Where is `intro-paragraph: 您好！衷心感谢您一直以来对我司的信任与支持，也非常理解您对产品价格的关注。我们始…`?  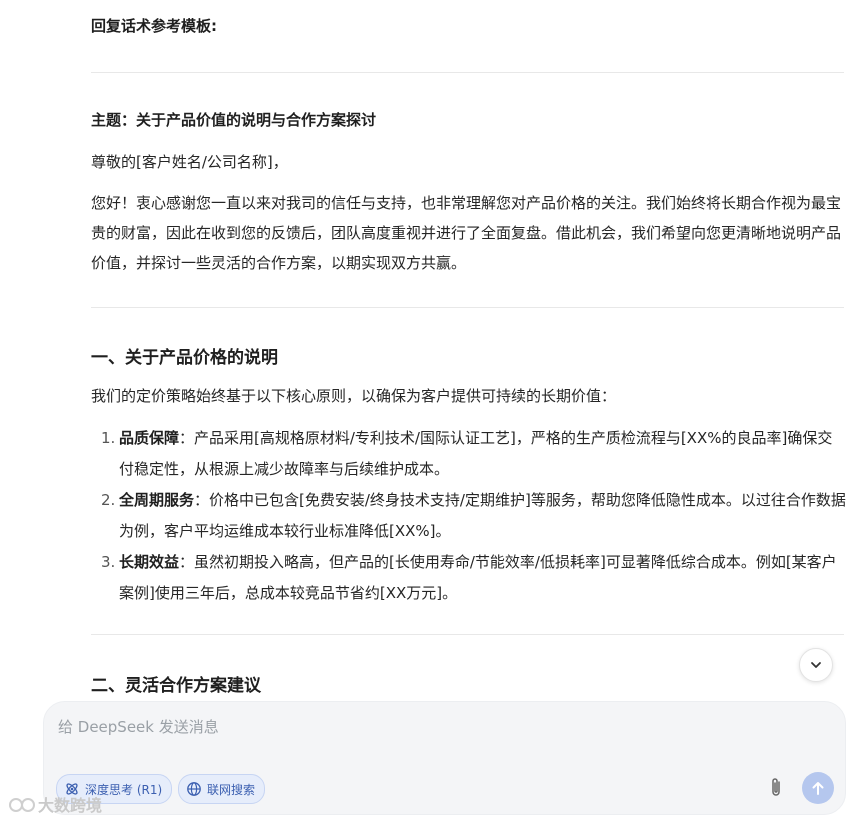
intro-paragraph: 您好！衷心感谢您一直以来对我司的信任与支持，也非常理解您对产品价格的关注。我们始… is located at coordinates (466, 233).